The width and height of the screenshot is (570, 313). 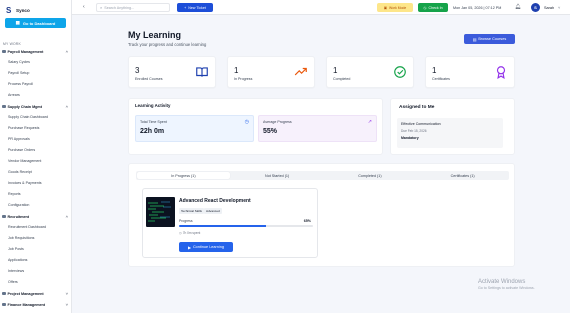 What do you see at coordinates (433, 7) in the screenshot?
I see `check-in-button: ◷ Check In` at bounding box center [433, 7].